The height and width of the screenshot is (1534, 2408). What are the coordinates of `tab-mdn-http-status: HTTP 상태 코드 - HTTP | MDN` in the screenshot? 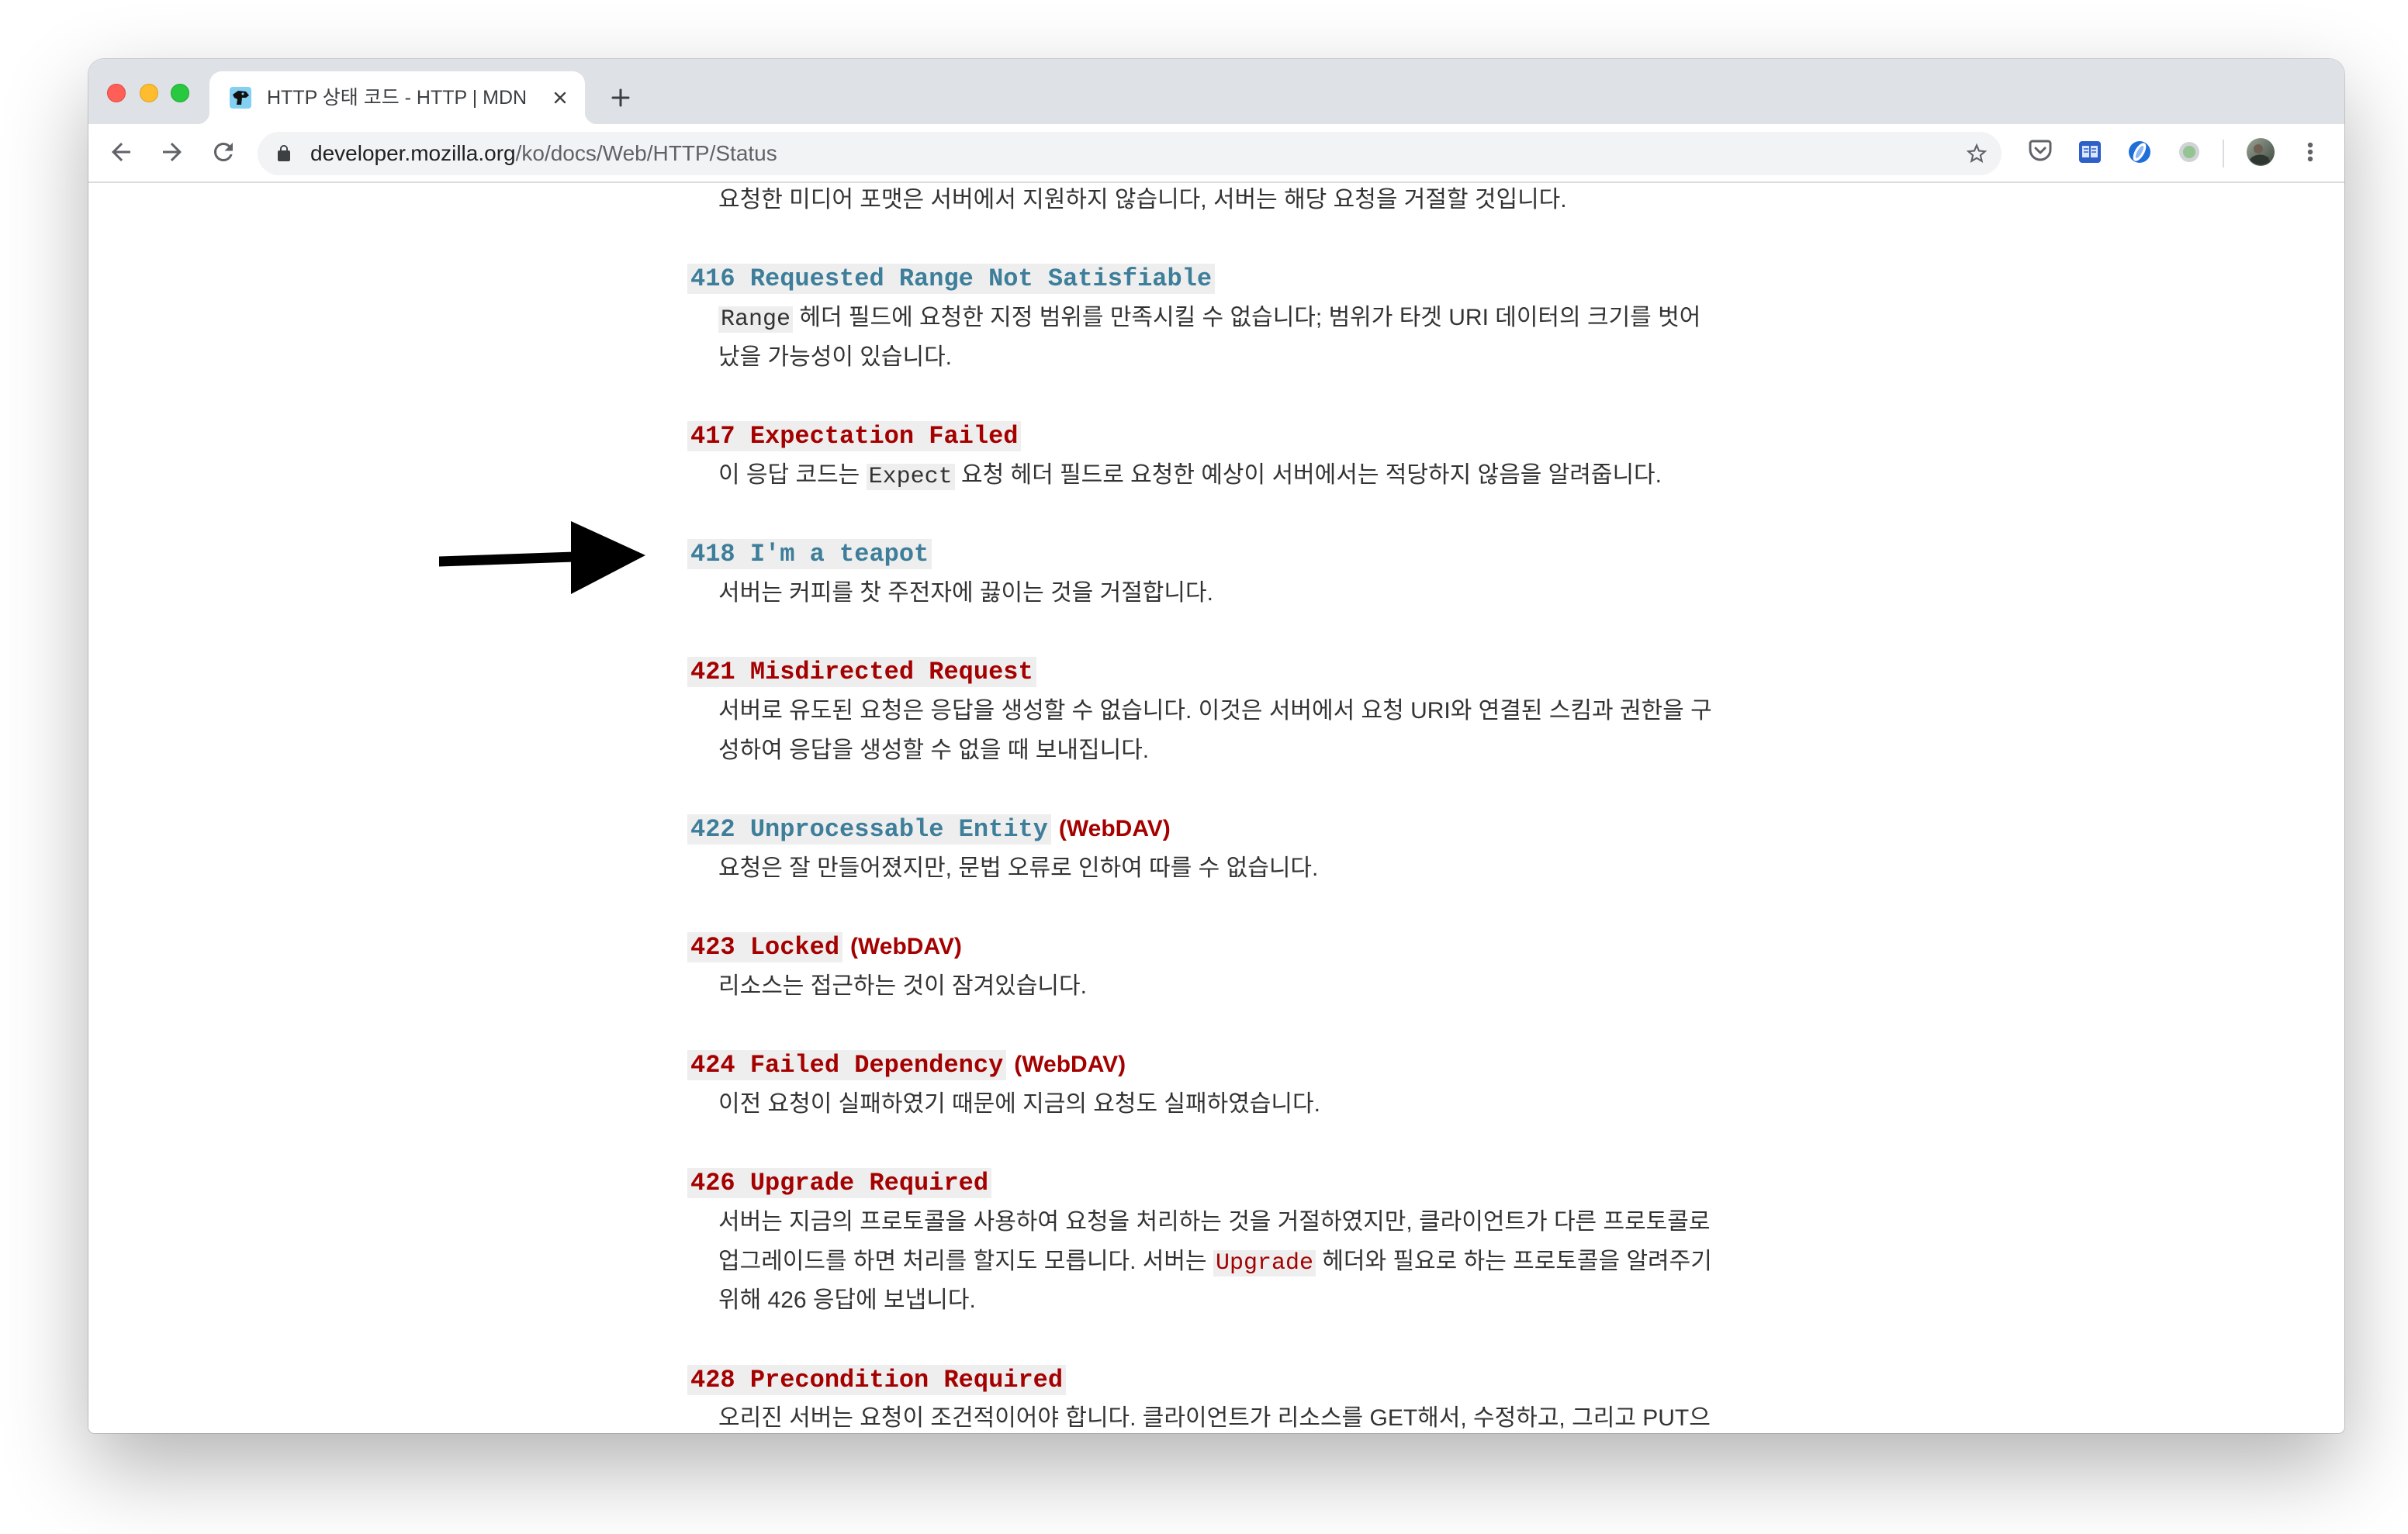 It's located at (397, 97).